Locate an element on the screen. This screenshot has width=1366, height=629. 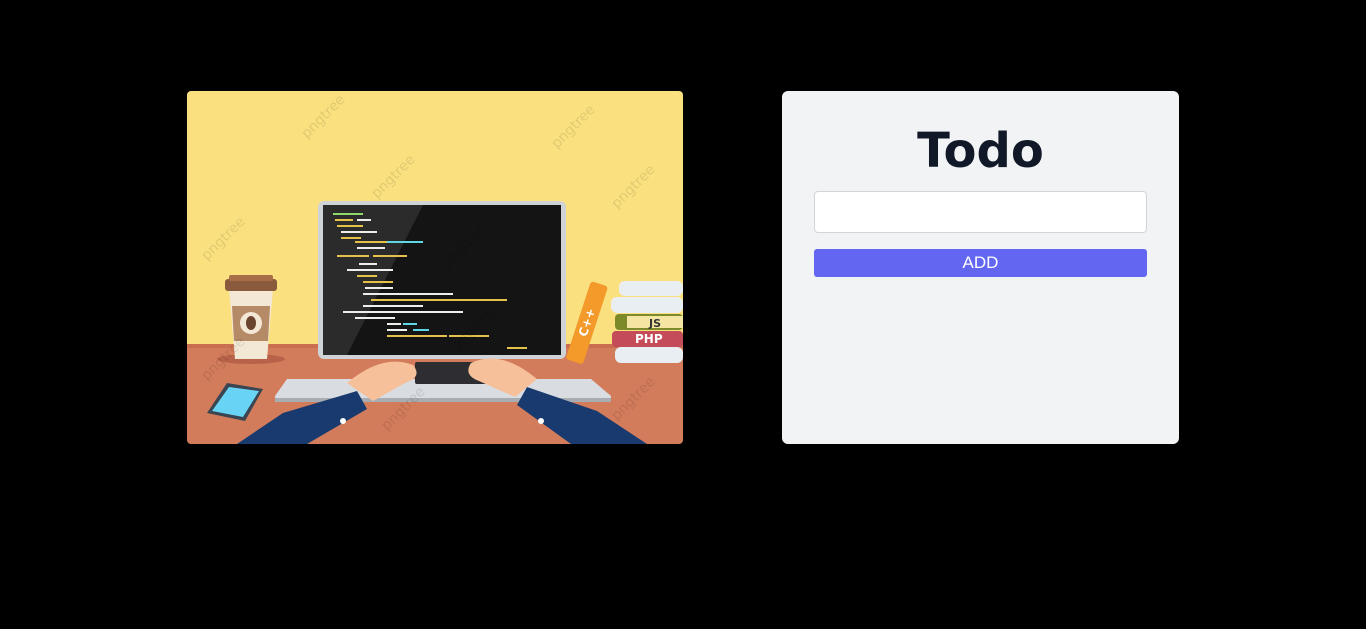
todo-title: Todo is located at coordinates (980, 151).